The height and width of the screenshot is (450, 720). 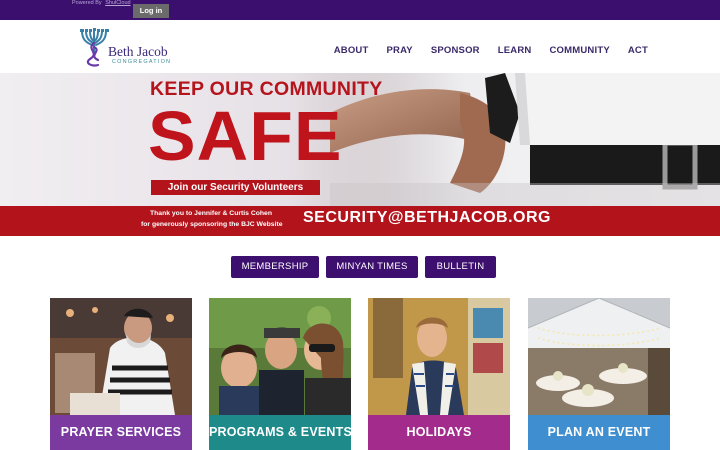 What do you see at coordinates (515, 50) in the screenshot?
I see `nav-learn: LEARN` at bounding box center [515, 50].